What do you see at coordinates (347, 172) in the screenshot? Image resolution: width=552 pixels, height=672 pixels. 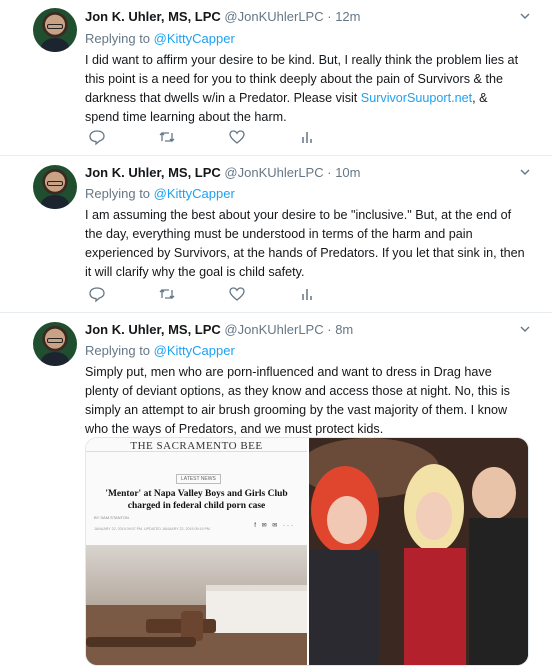 I see `timestamp: 10m` at bounding box center [347, 172].